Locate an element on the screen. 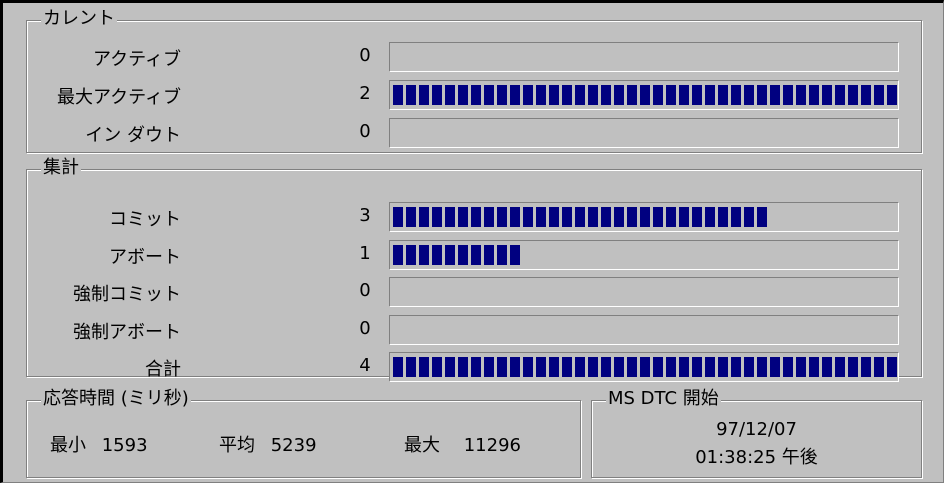 Image resolution: width=948 pixels, height=487 pixels. response-max-label: 最大 is located at coordinates (422, 445).